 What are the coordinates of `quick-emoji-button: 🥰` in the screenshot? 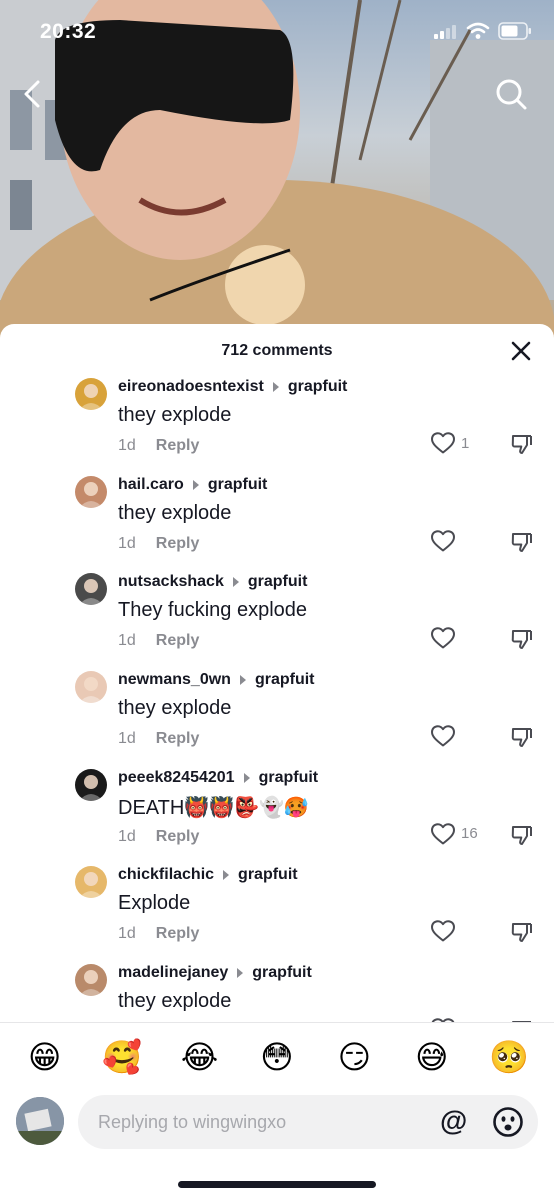 It's located at (122, 1057).